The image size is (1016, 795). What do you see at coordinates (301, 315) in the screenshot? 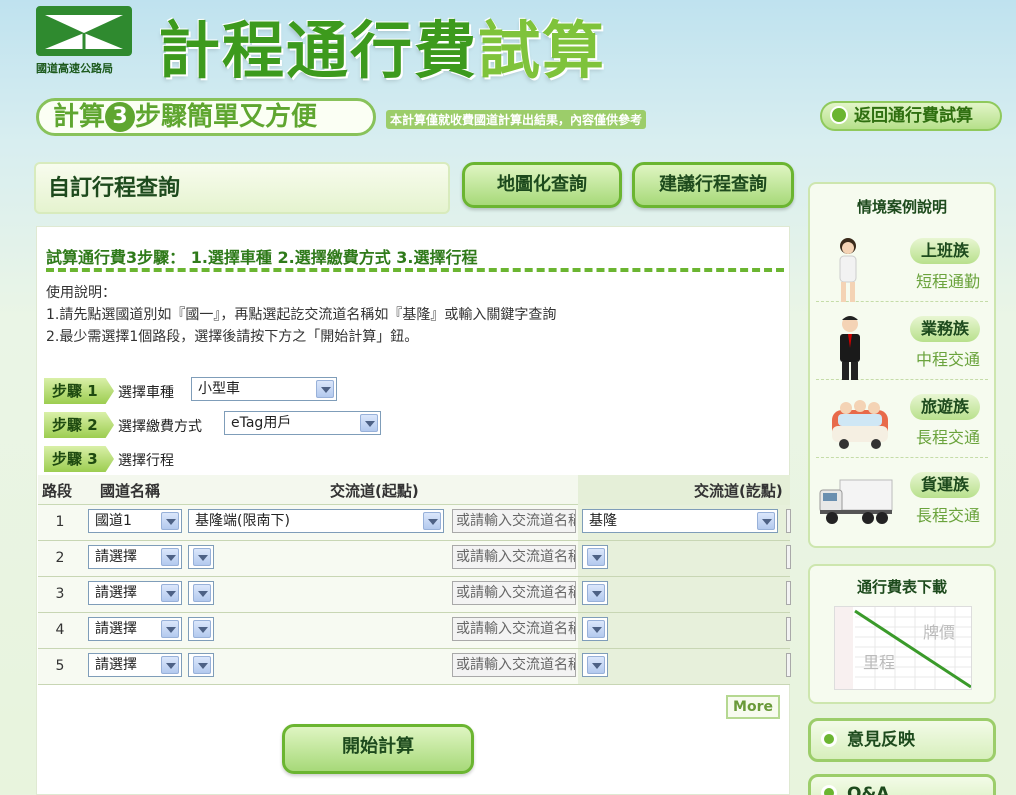
I see `usage-line-1: 1.請先點選國道別如『國一』，再點選起訖交流道名稱如『基隆』或輸入關鍵字查詢` at bounding box center [301, 315].